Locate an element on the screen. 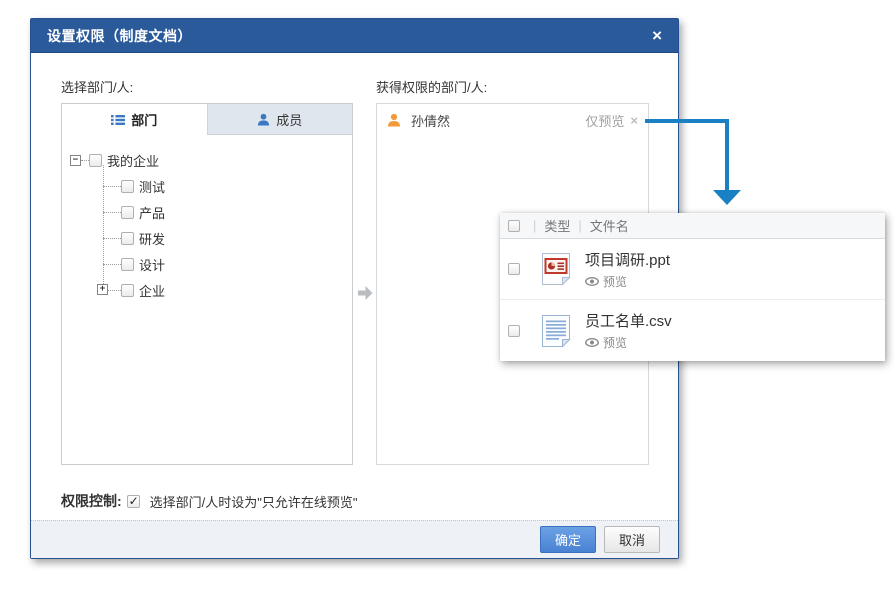  tab-members: 成员 is located at coordinates (279, 119).